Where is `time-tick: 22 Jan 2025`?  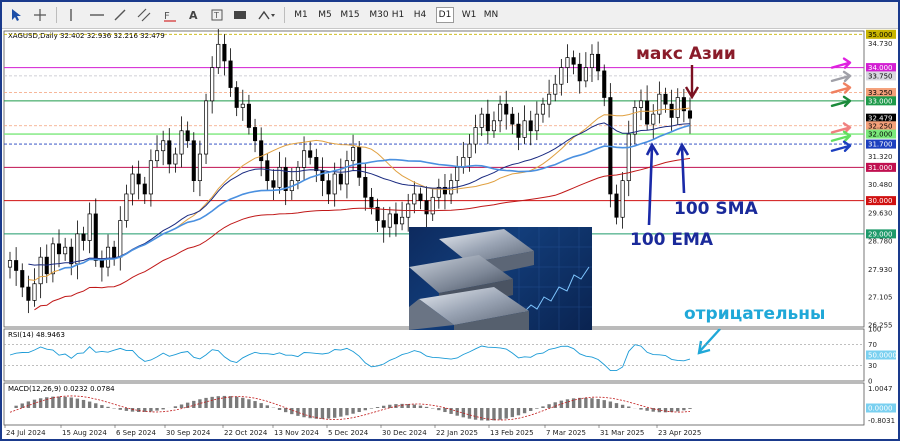
time-tick: 22 Jan 2025 is located at coordinates (457, 433).